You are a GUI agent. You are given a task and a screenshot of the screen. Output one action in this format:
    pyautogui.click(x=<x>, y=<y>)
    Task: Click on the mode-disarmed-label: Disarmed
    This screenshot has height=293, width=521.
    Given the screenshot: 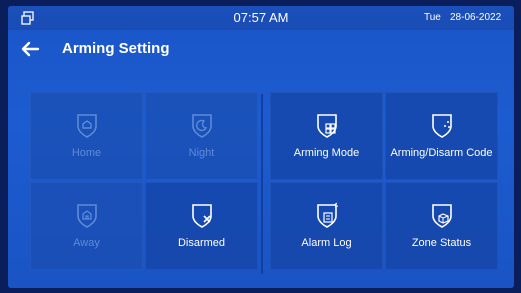 What is the action you would take?
    pyautogui.click(x=201, y=243)
    